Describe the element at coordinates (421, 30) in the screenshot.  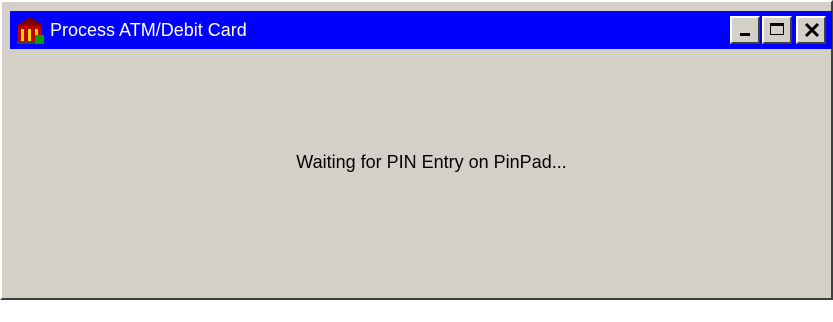
I see `title-bar: Process ATM/Debit Card` at that location.